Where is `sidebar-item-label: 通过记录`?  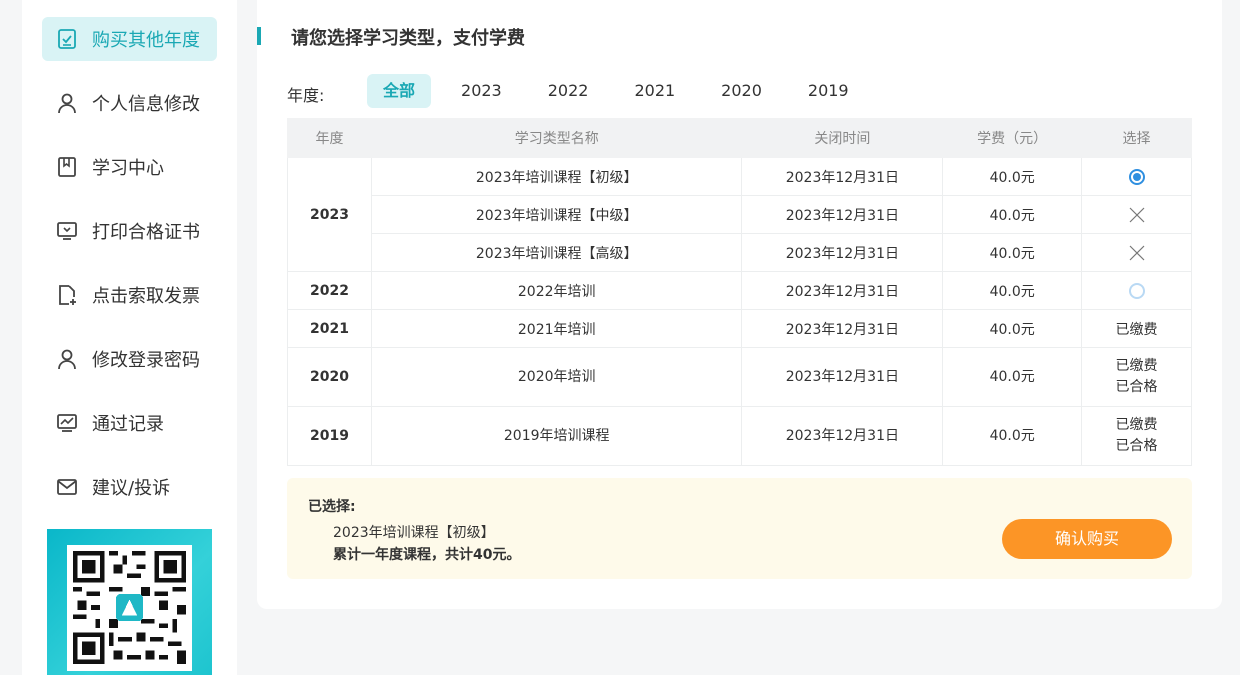 sidebar-item-label: 通过记录 is located at coordinates (128, 424).